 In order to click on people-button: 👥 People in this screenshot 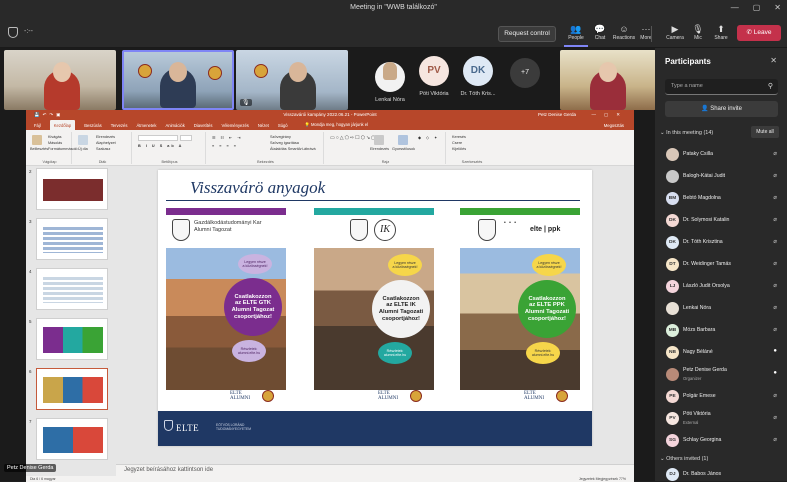, I will do `click(576, 35)`.